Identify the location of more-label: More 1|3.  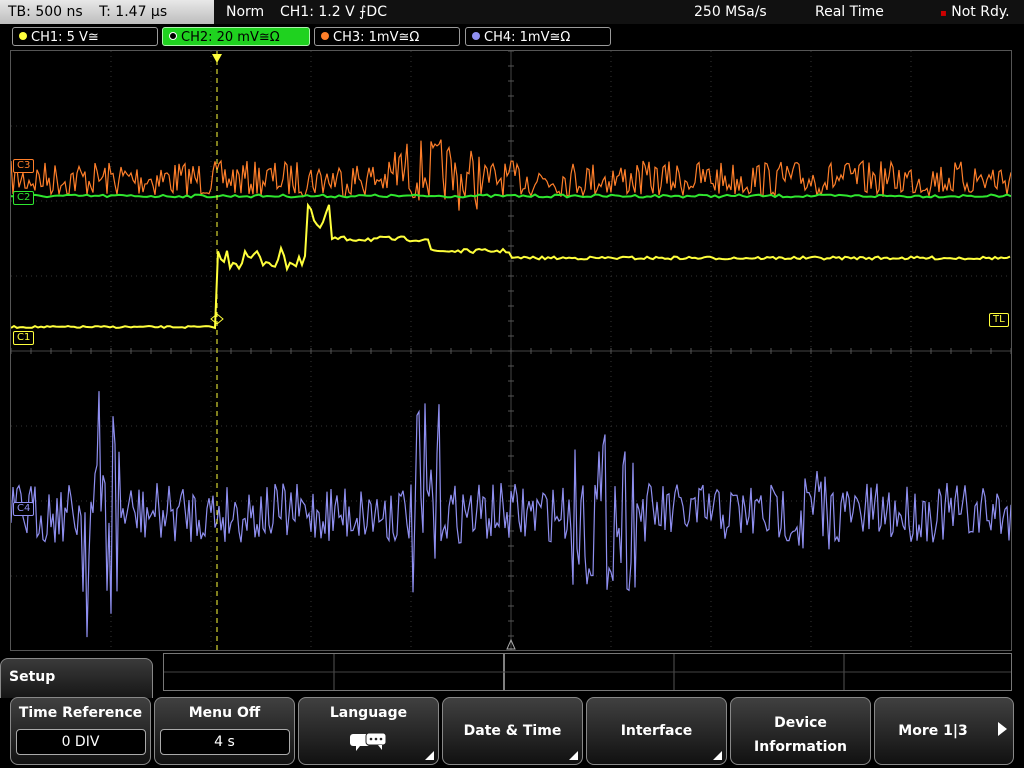
(933, 731).